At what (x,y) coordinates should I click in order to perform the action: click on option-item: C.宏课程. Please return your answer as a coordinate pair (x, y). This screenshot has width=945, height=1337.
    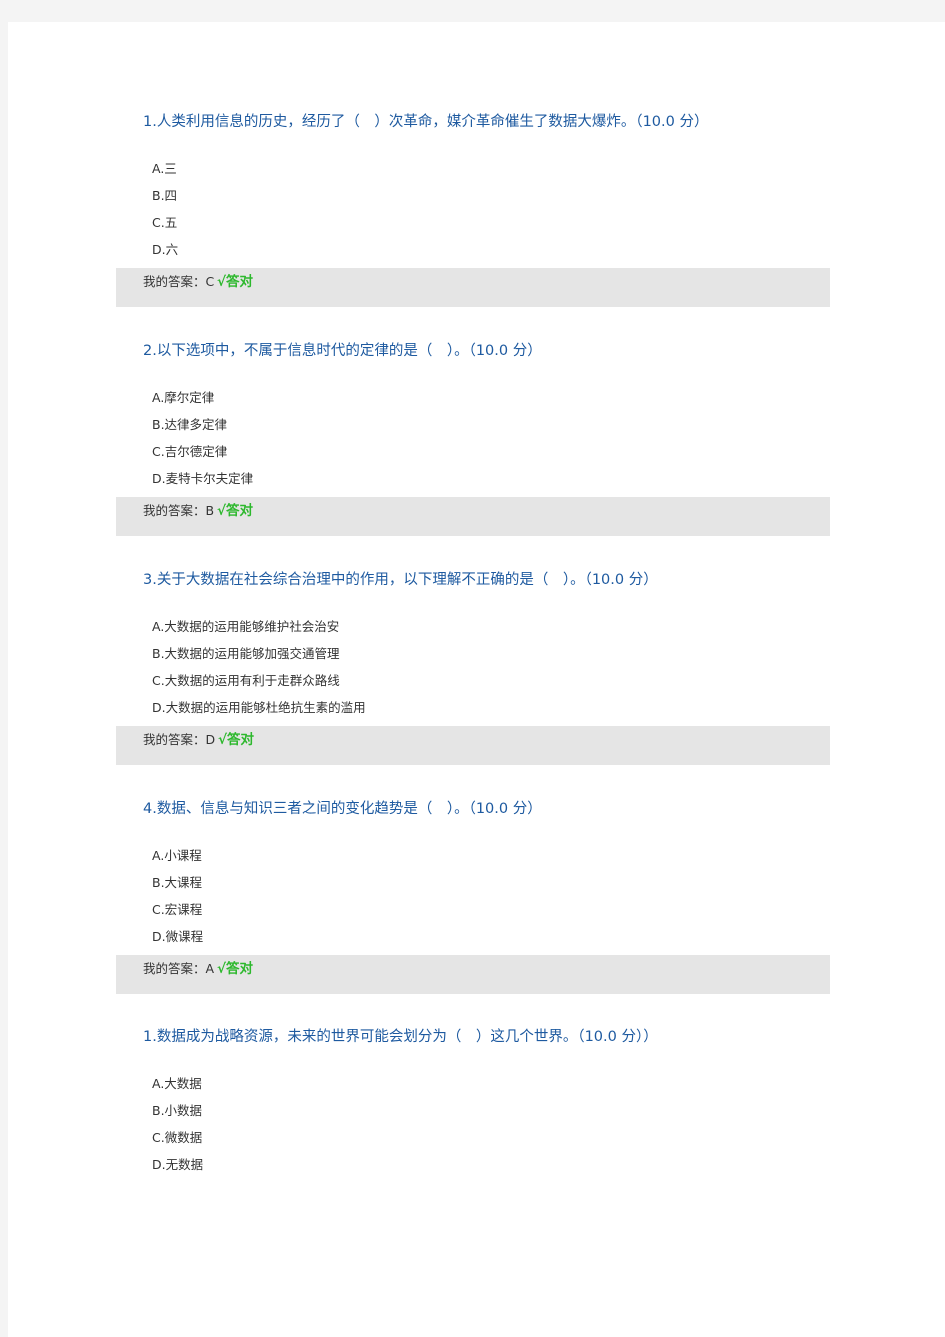
    Looking at the image, I should click on (177, 909).